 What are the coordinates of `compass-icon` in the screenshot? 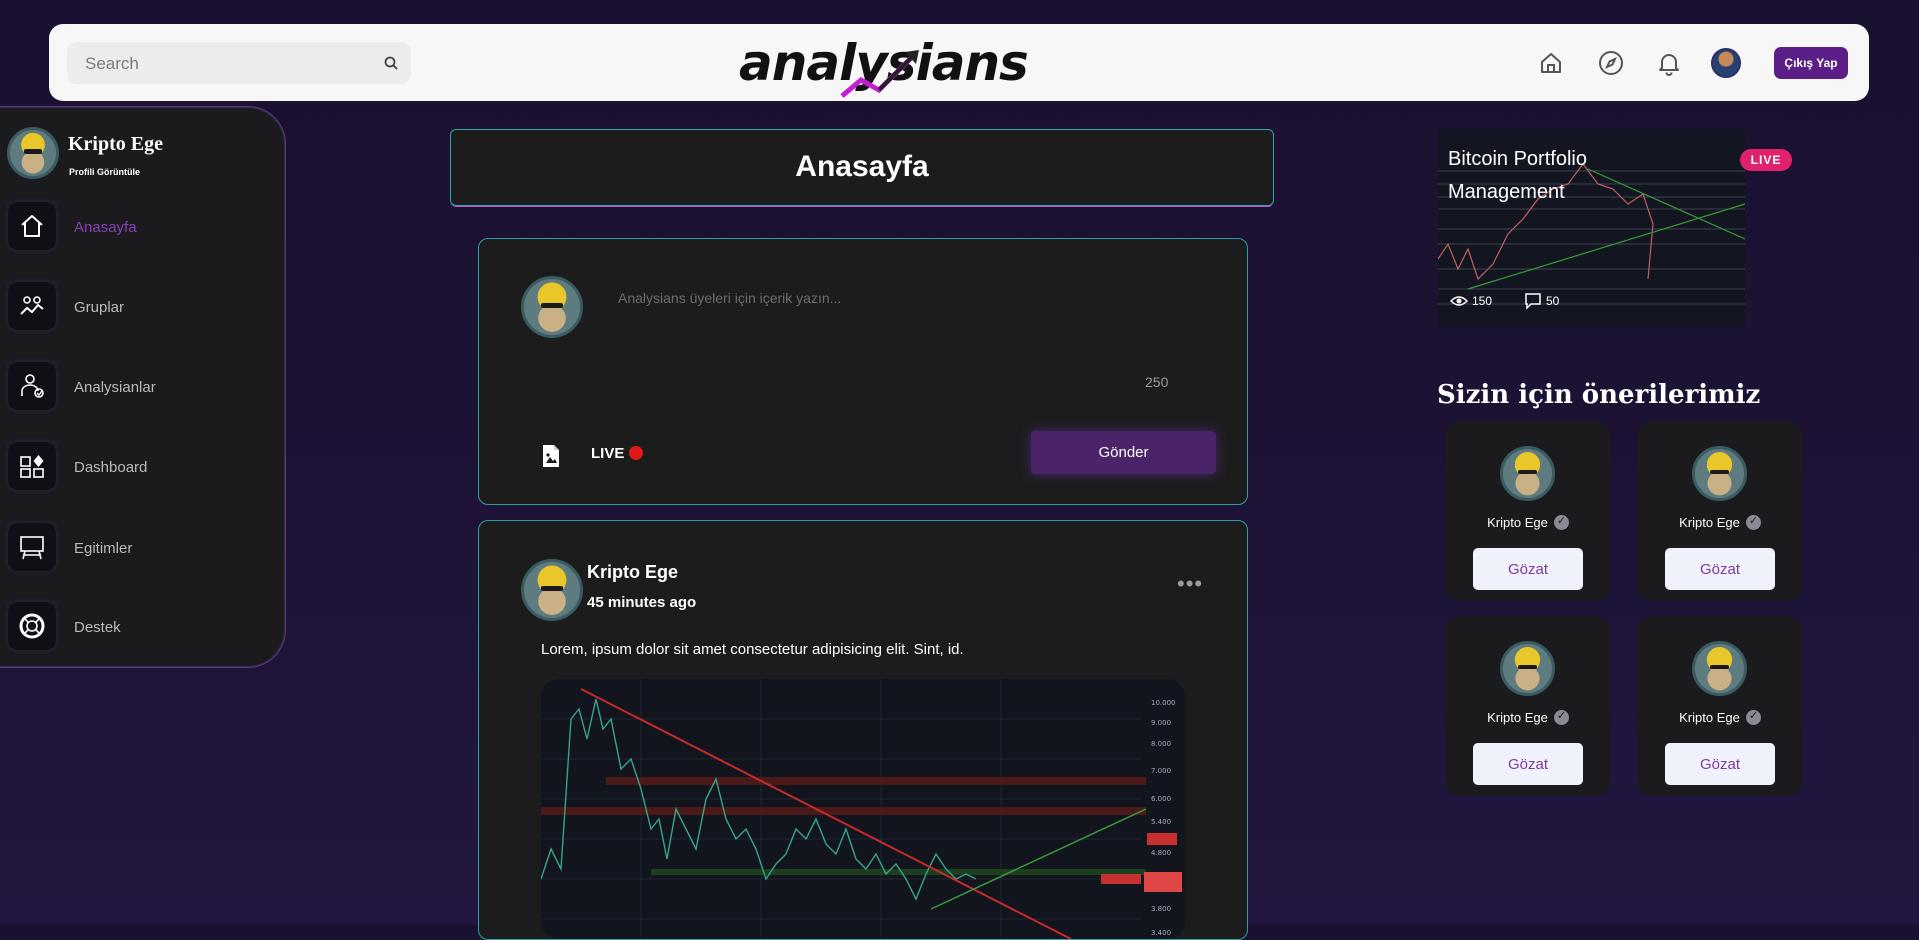 It's located at (1611, 63).